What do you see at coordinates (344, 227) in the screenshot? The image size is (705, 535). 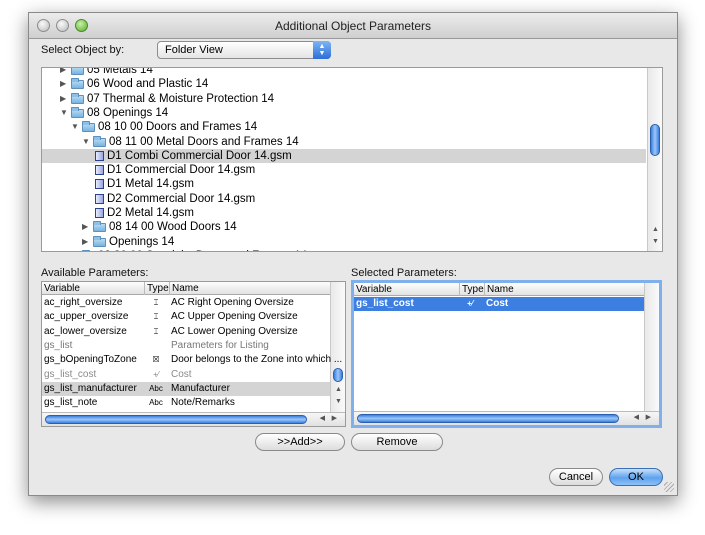 I see `tree-folder-row: ▶ 08 14 00 Wood Doors 14` at bounding box center [344, 227].